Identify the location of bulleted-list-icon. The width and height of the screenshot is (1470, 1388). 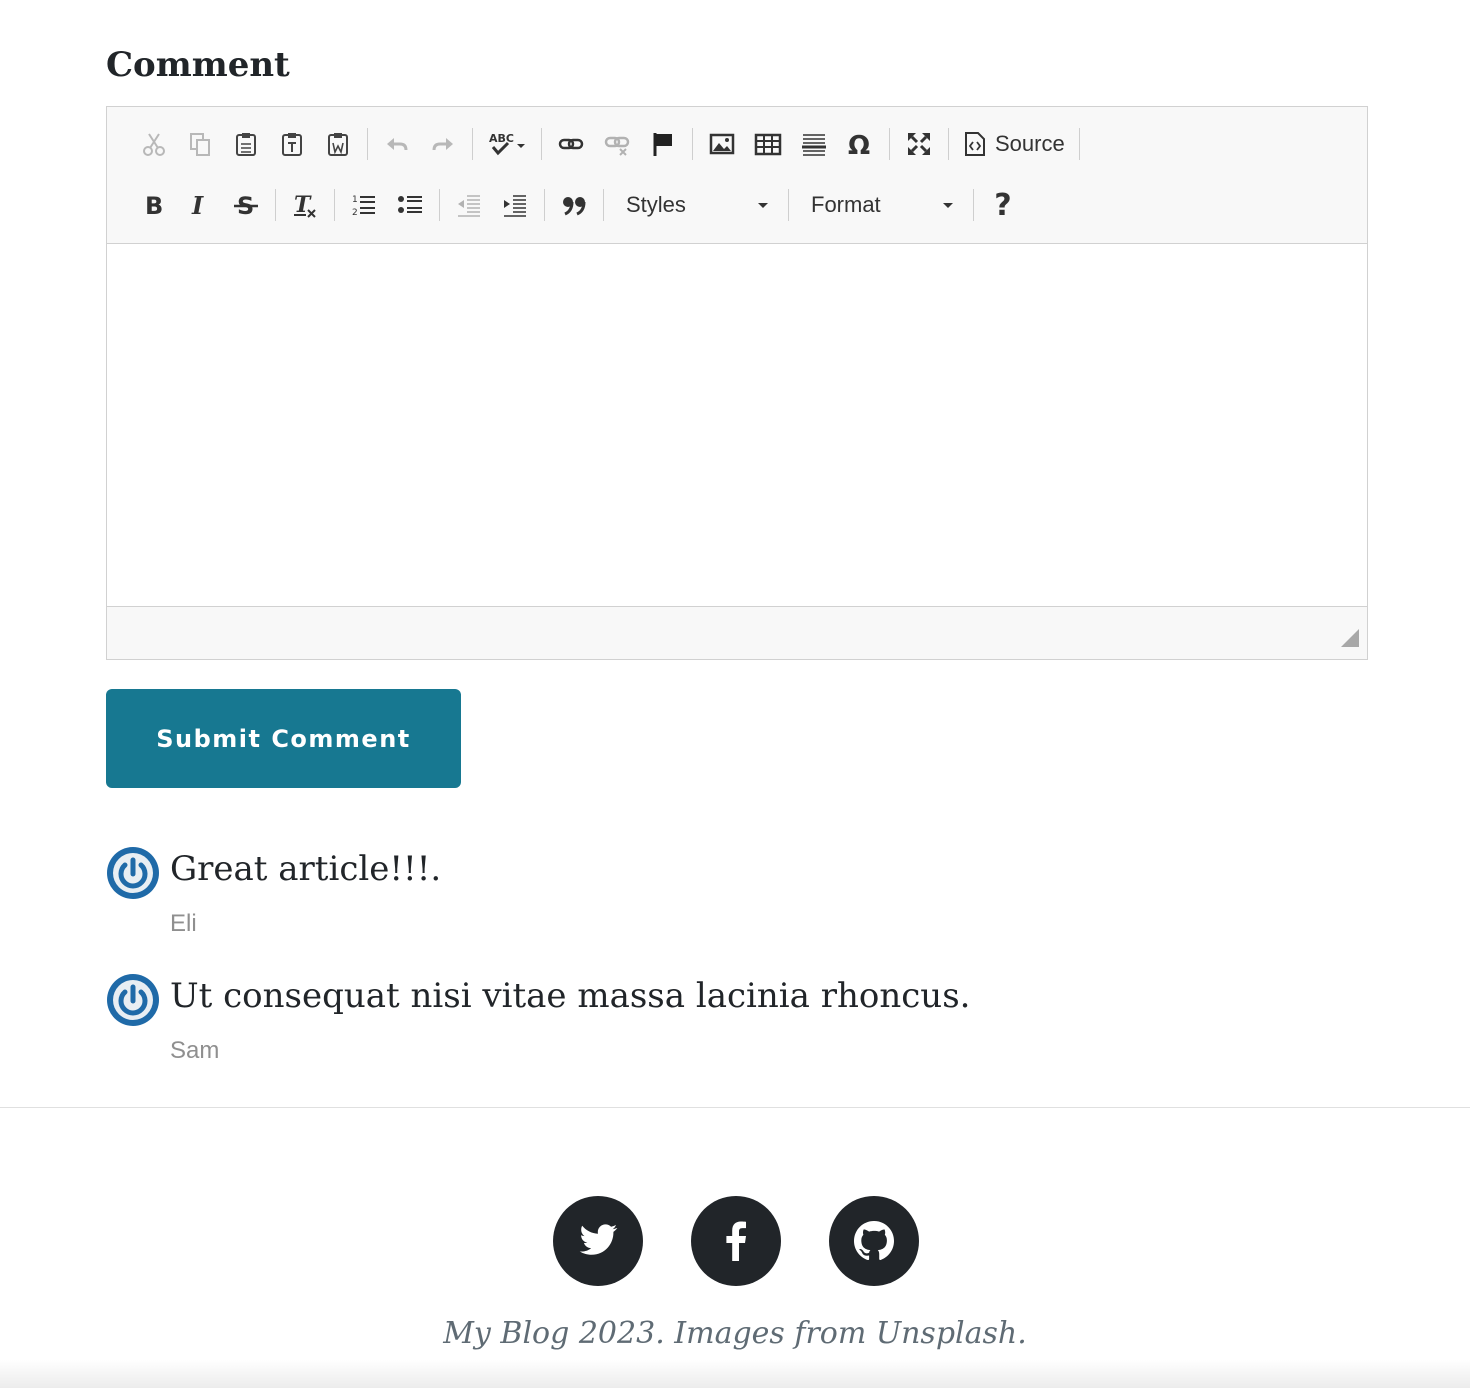
(410, 204).